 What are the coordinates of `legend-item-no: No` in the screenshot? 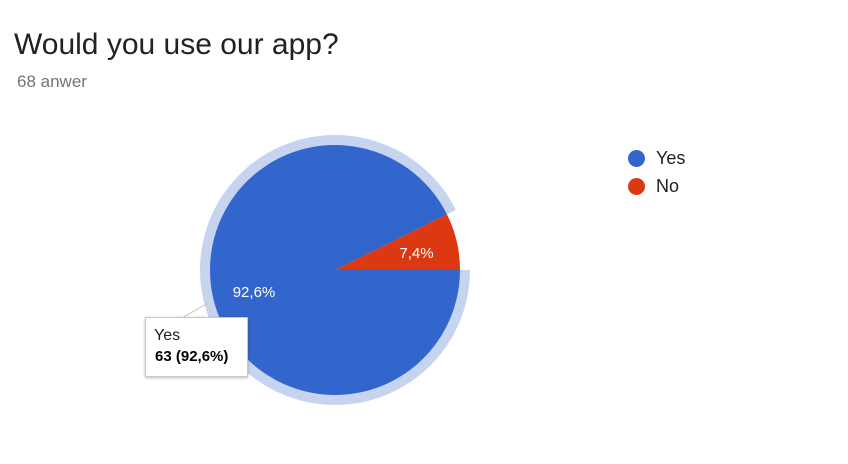 It's located at (656, 186).